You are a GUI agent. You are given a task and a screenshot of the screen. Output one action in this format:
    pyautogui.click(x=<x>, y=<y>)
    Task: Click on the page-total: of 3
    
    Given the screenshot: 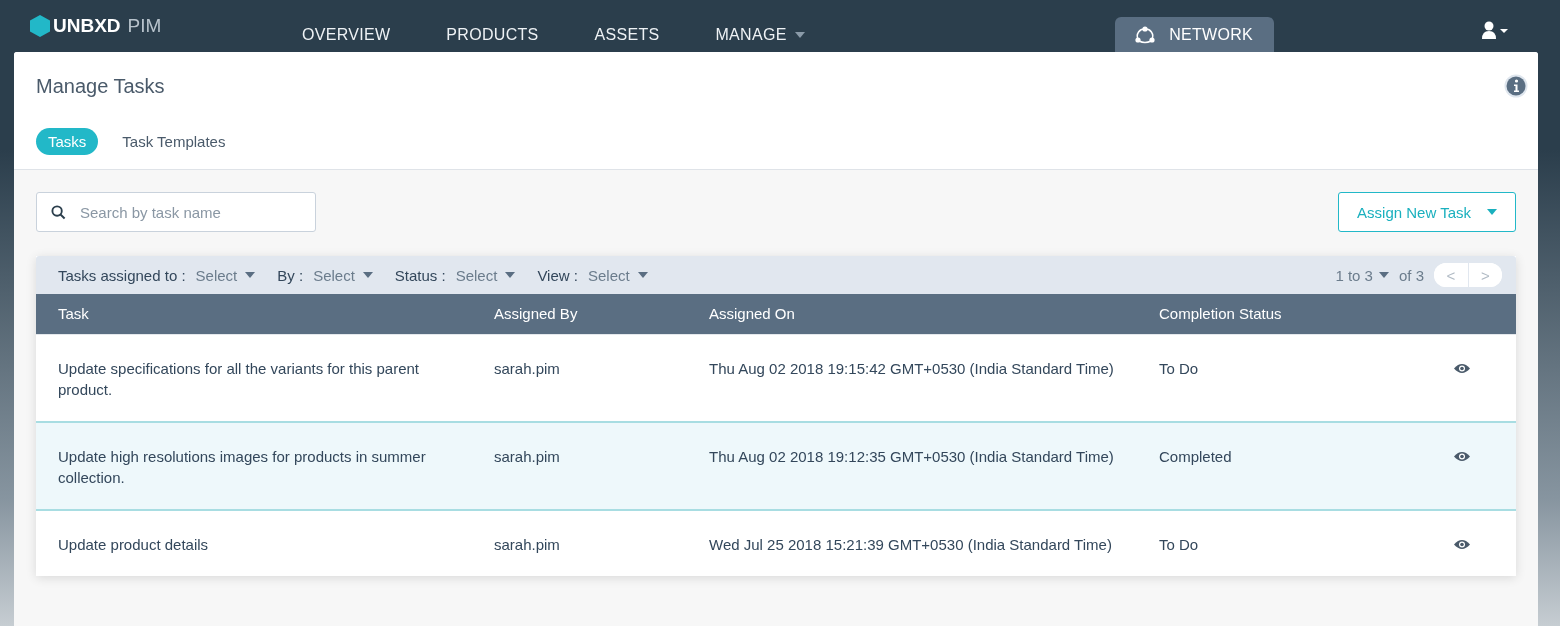 What is the action you would take?
    pyautogui.click(x=1411, y=275)
    